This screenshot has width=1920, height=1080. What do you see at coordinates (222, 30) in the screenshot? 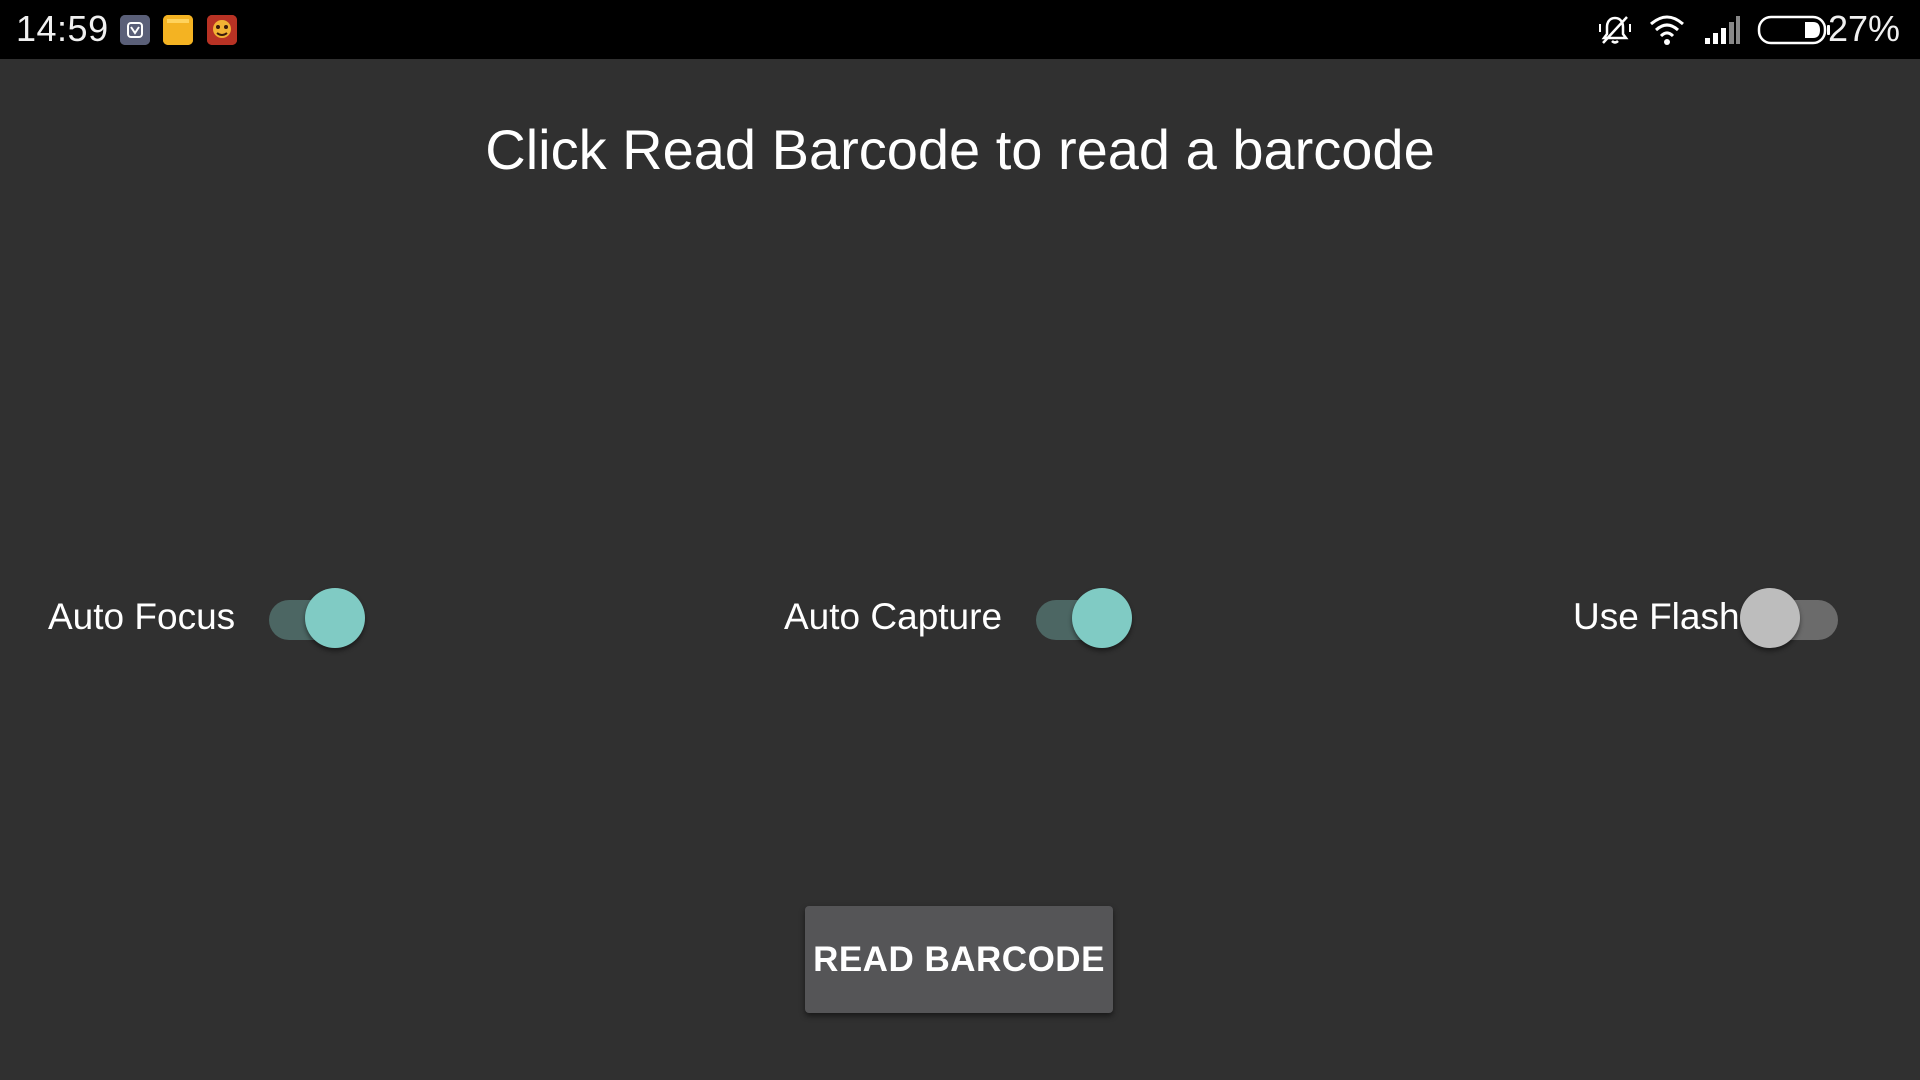
I see `game-icon` at bounding box center [222, 30].